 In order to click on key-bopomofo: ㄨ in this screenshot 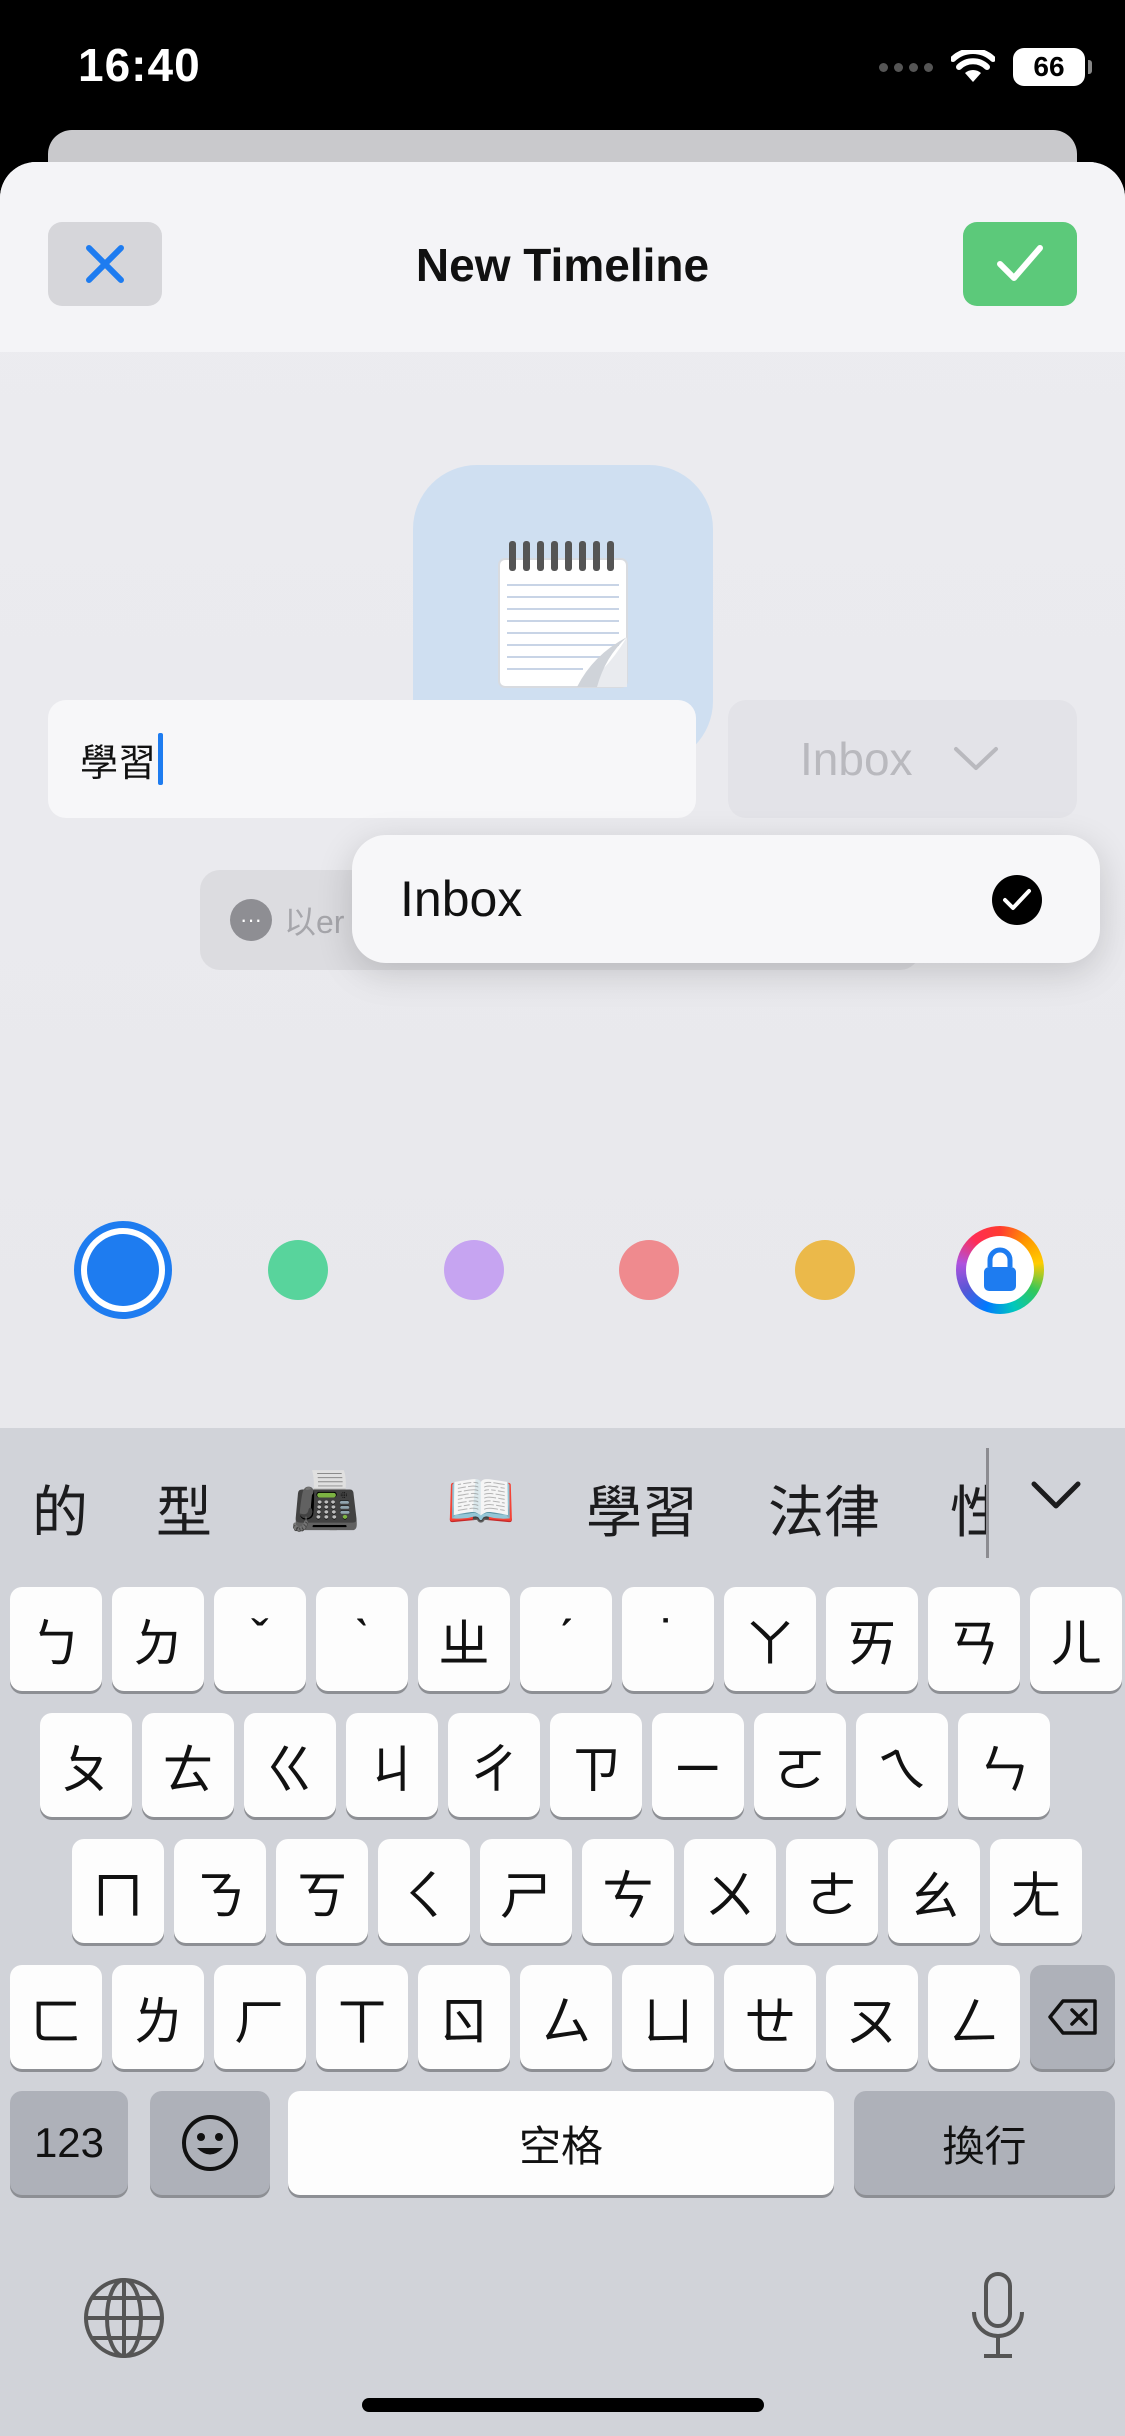, I will do `click(730, 1891)`.